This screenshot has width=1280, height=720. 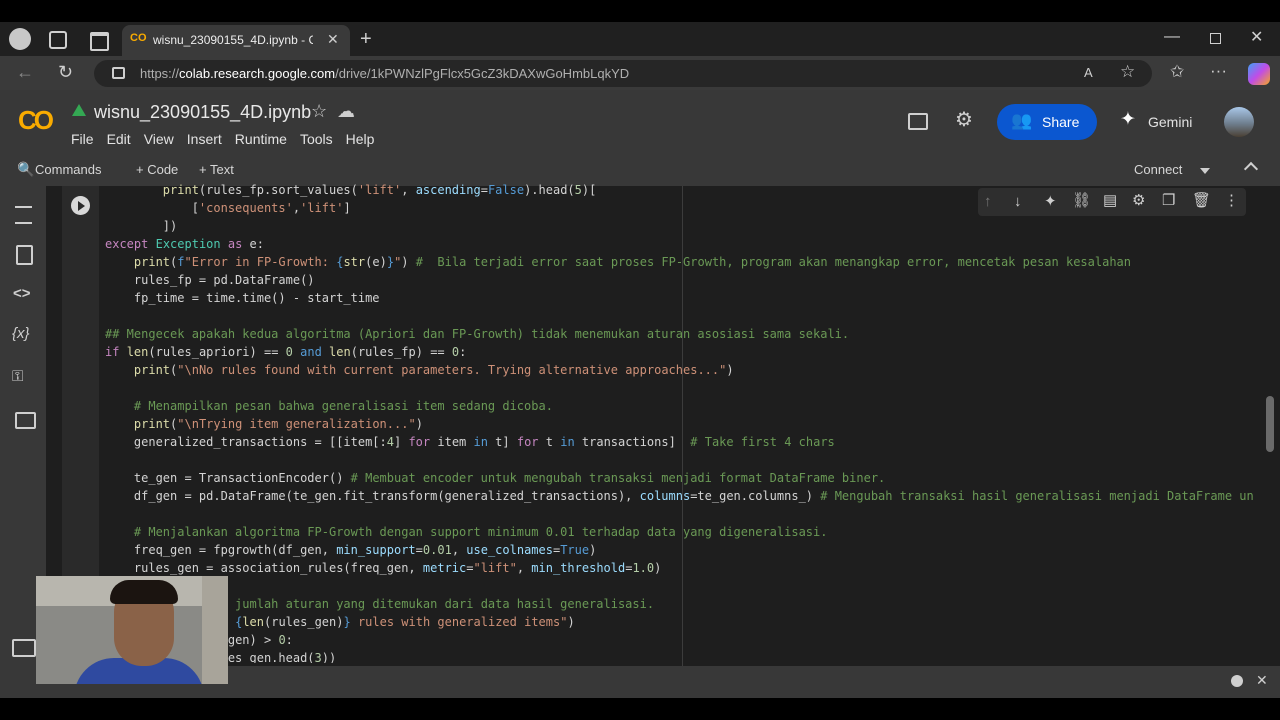 I want to click on add-code-button: + Code, so click(x=157, y=169).